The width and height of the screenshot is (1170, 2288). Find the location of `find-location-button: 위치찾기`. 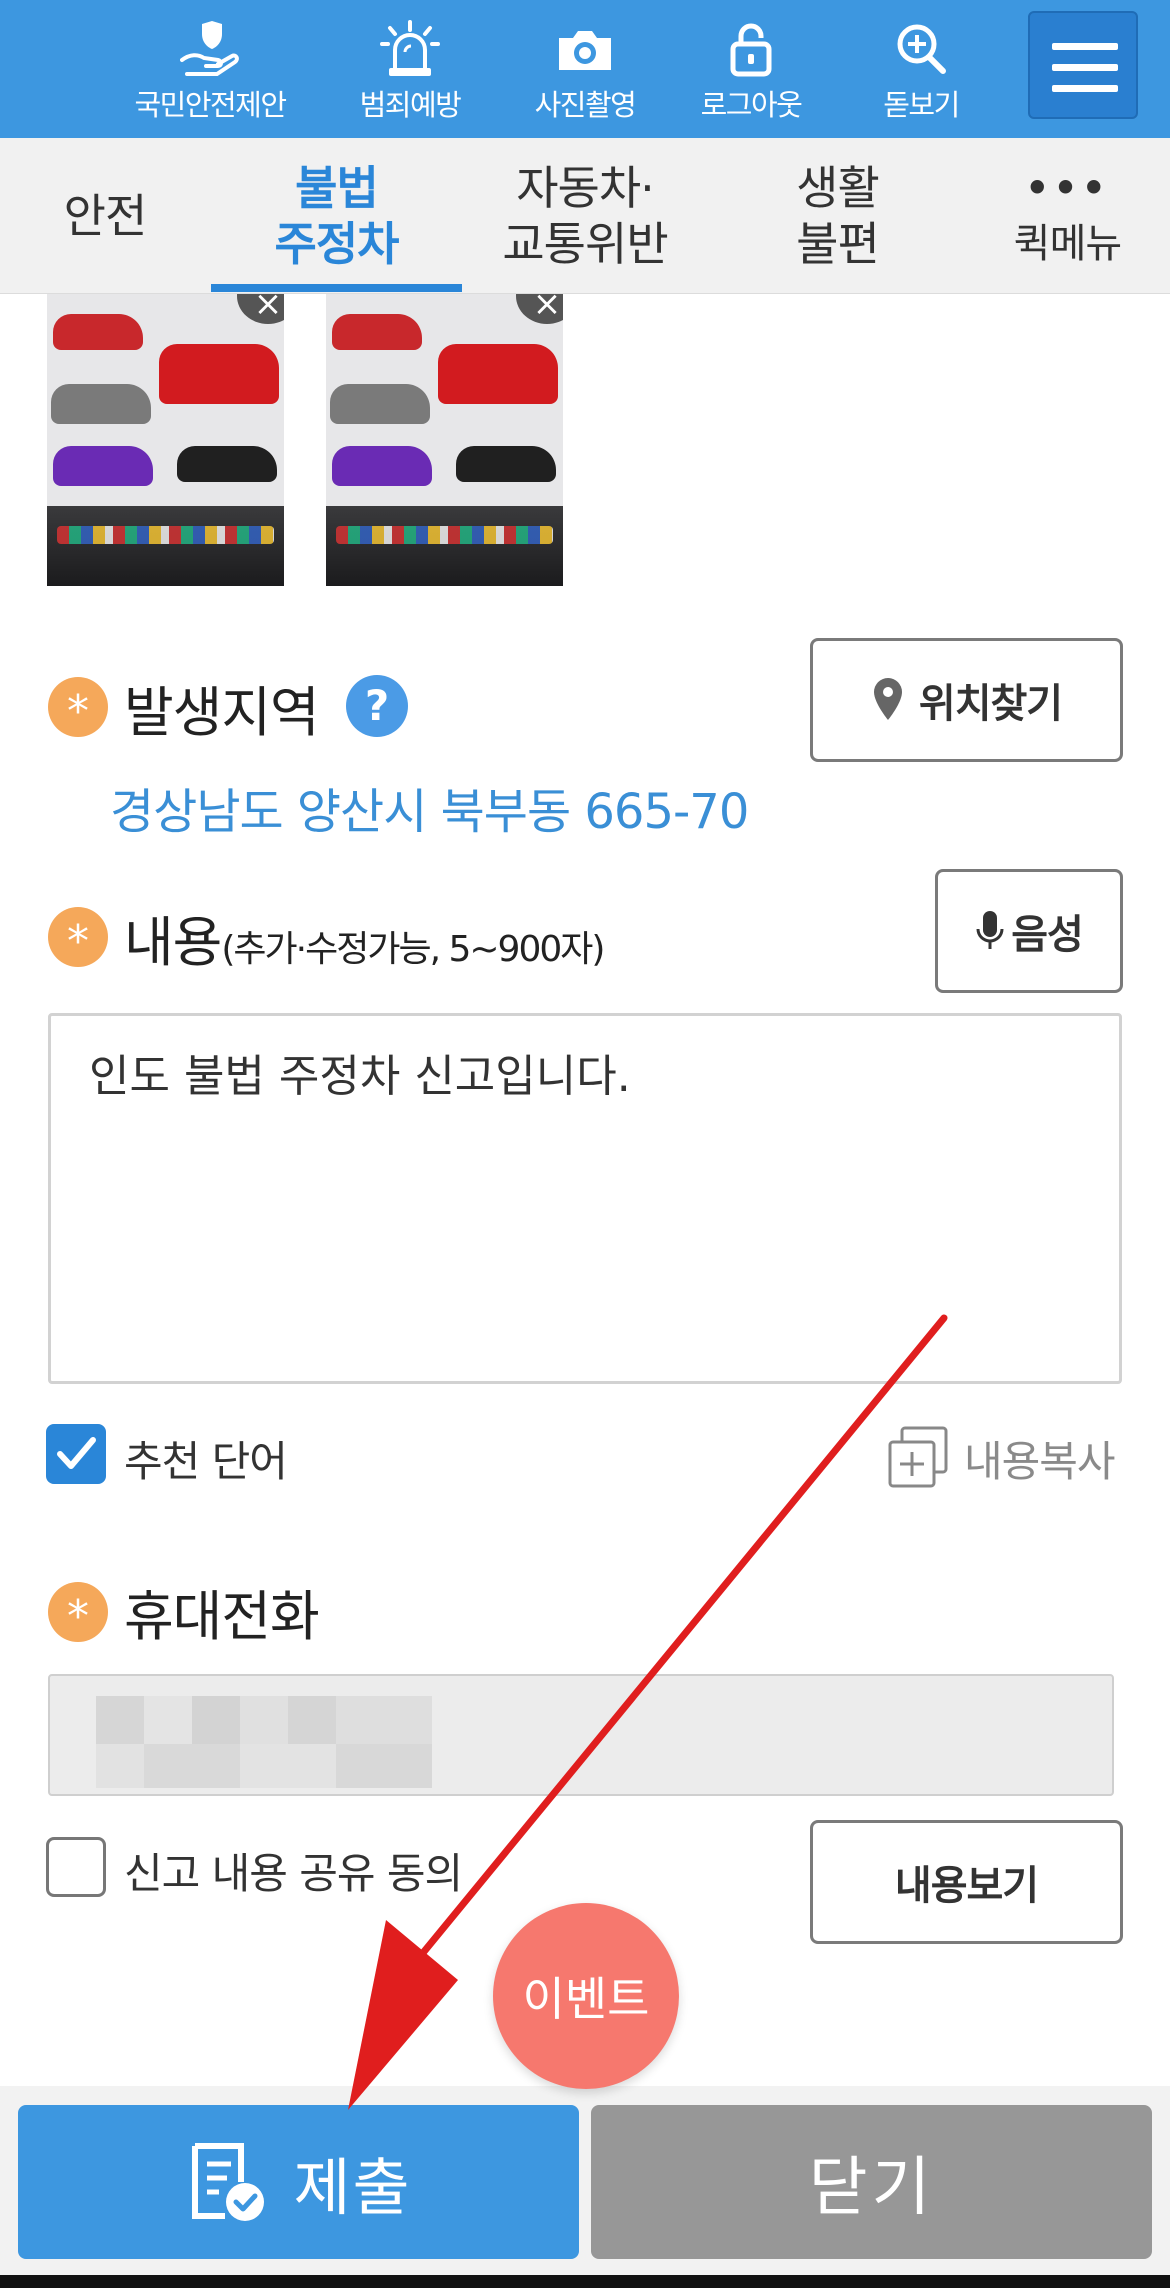

find-location-button: 위치찾기 is located at coordinates (966, 700).